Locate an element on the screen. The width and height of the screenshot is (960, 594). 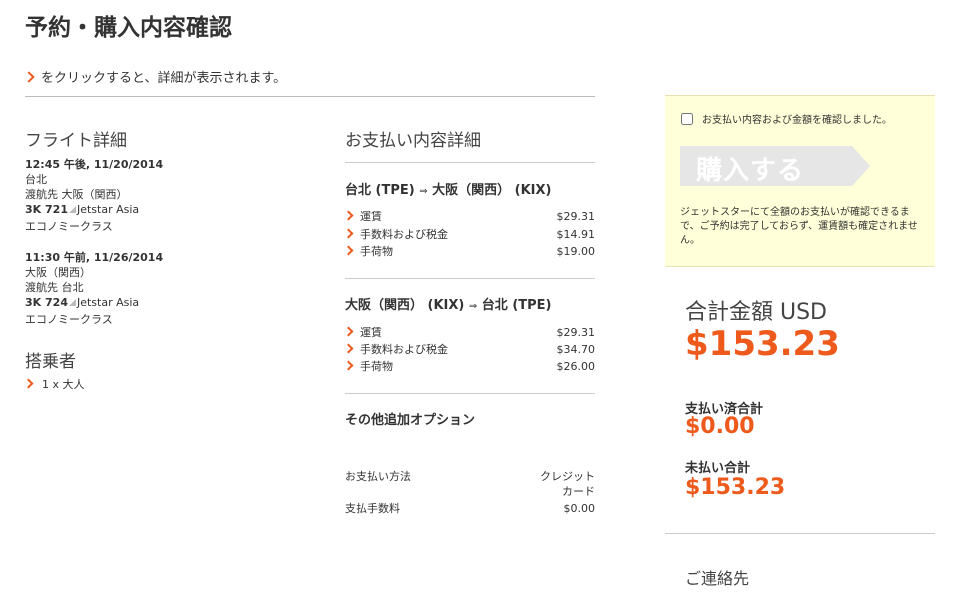
passenger-count: 1 x 大人 is located at coordinates (63, 384).